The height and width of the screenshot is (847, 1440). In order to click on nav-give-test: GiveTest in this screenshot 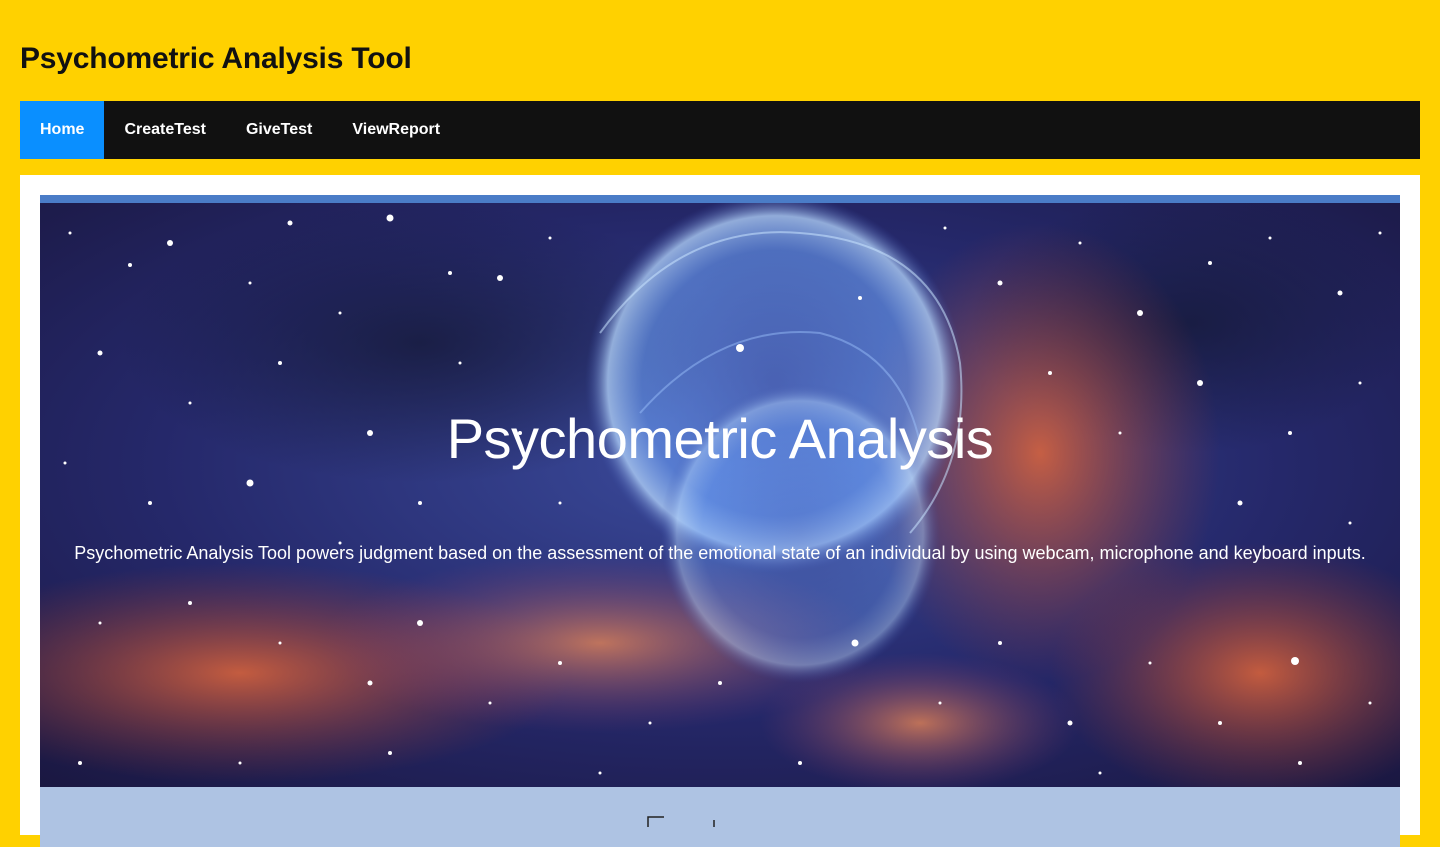, I will do `click(279, 130)`.